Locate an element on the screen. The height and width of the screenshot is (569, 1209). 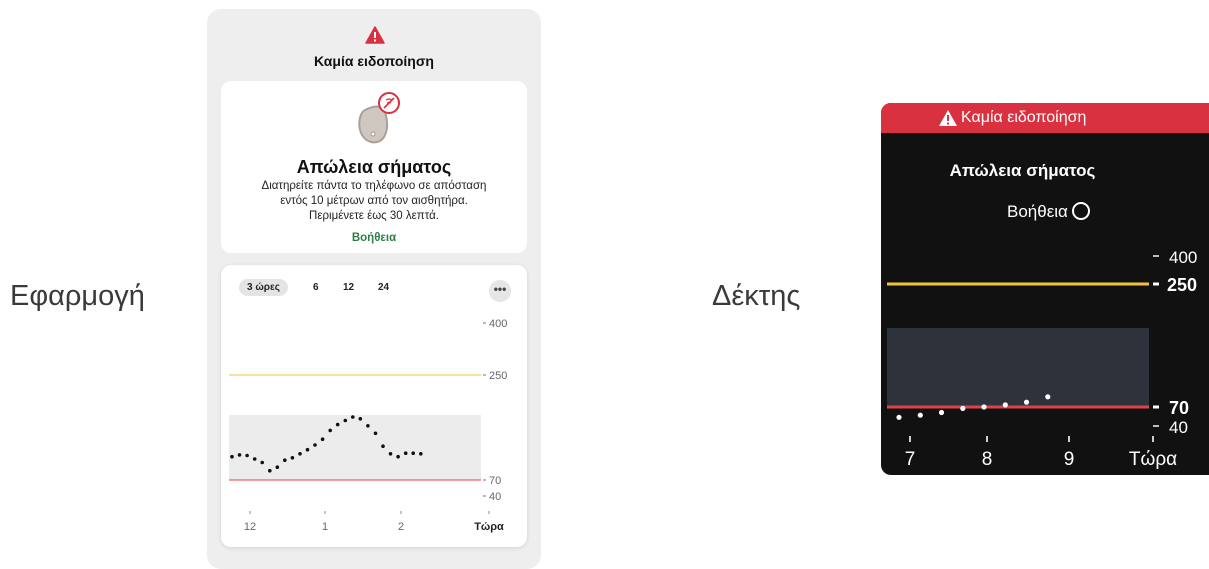
glucose-chart-card: 3 ώρες 6 12 24 ••• 400 250 70 40 12 1 2 is located at coordinates (374, 406).